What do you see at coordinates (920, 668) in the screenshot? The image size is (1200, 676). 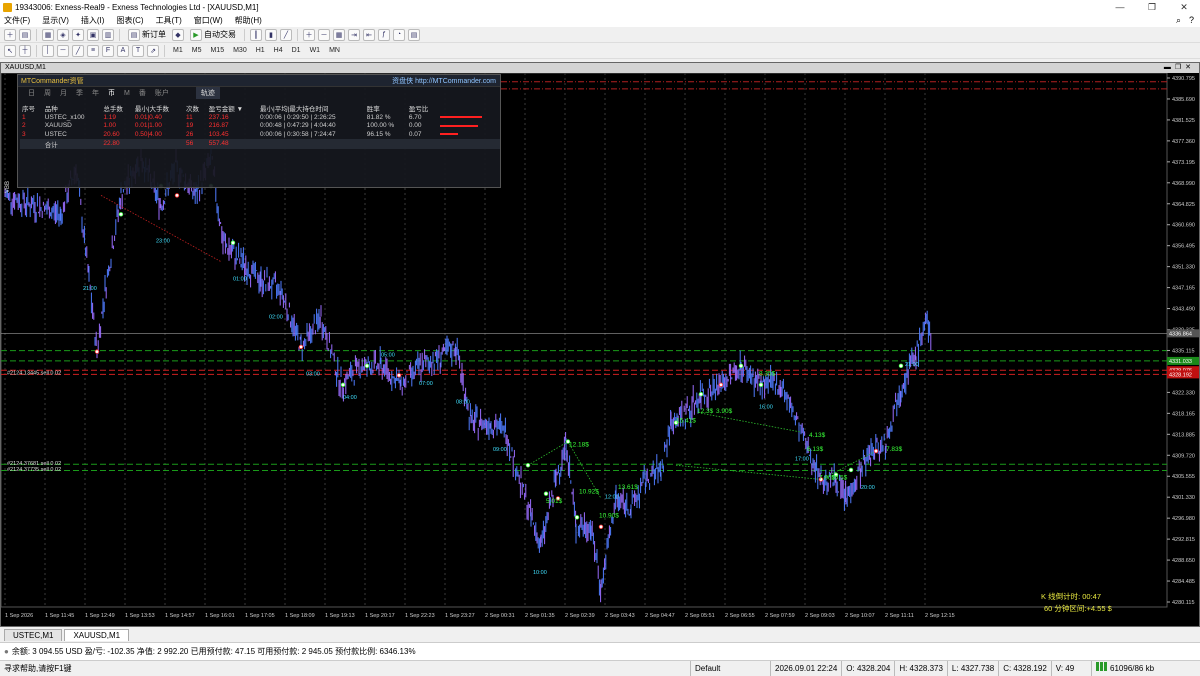 I see `status-high: H: 4328.373` at bounding box center [920, 668].